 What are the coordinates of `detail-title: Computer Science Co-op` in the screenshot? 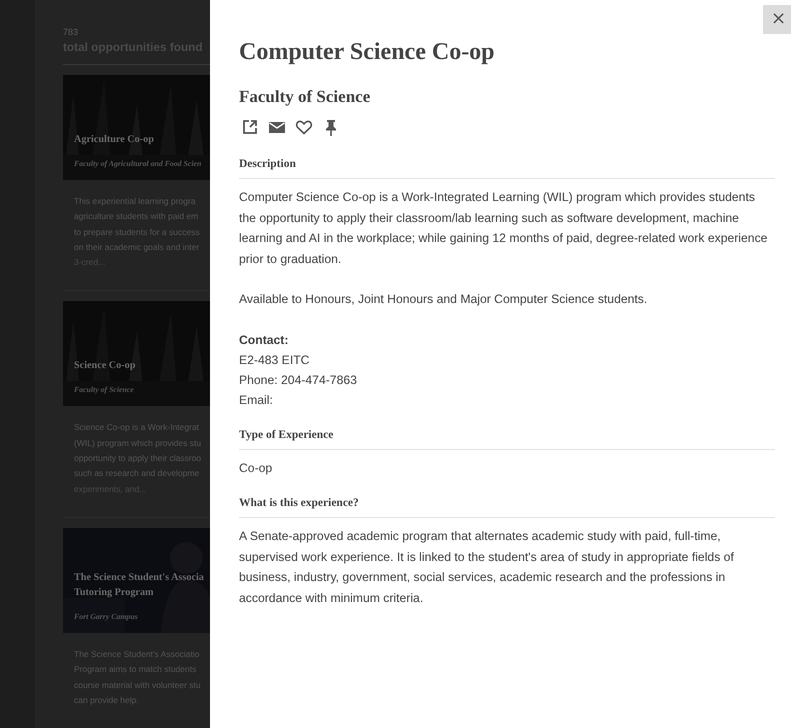 It's located at (367, 52).